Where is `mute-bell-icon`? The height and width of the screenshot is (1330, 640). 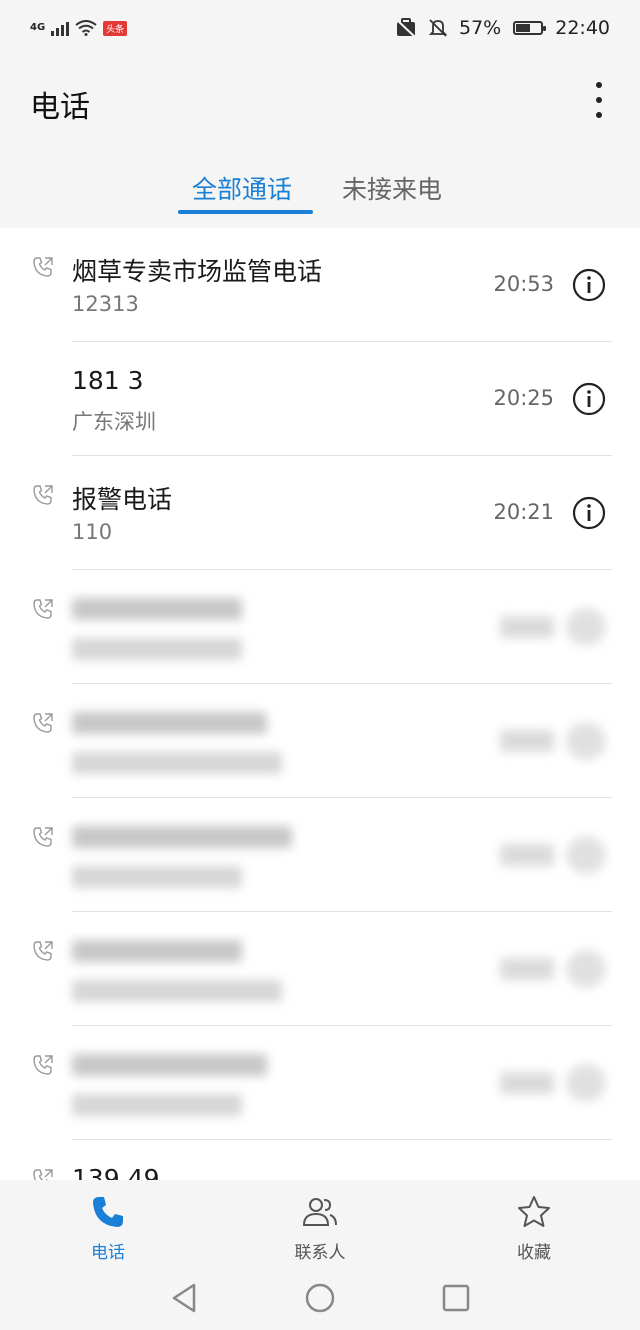 mute-bell-icon is located at coordinates (438, 28).